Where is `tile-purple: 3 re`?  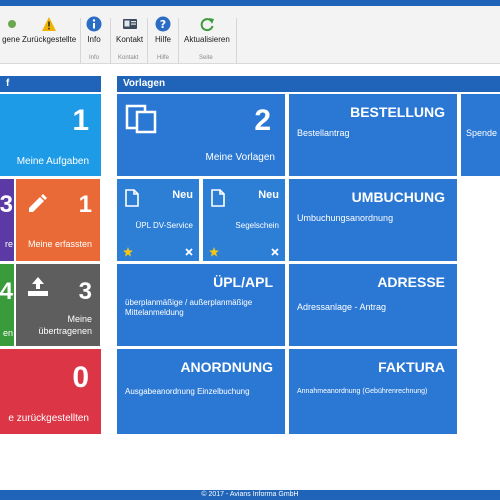 tile-purple: 3 re is located at coordinates (7, 220).